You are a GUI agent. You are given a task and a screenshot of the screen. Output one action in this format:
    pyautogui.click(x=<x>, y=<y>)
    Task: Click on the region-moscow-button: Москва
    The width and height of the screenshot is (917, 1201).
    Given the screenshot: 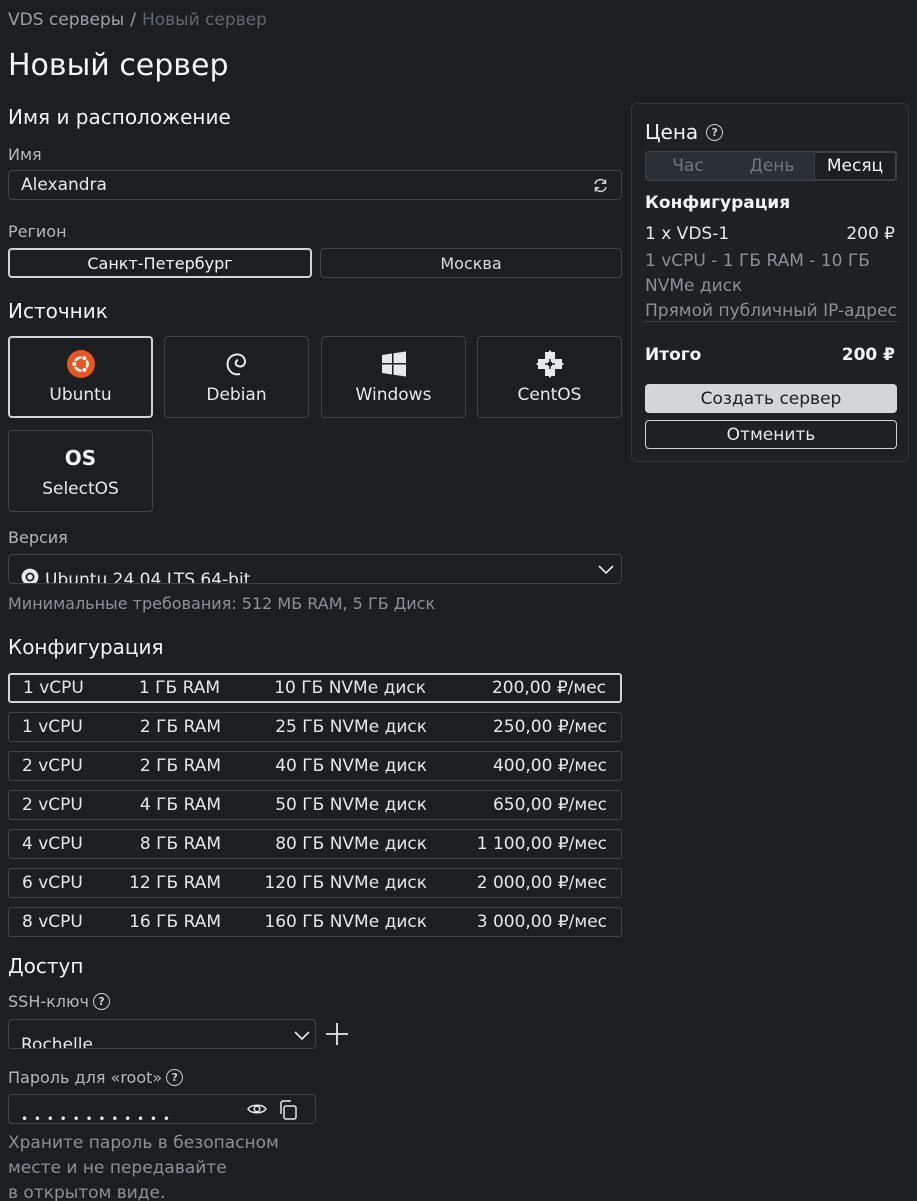 What is the action you would take?
    pyautogui.click(x=471, y=263)
    